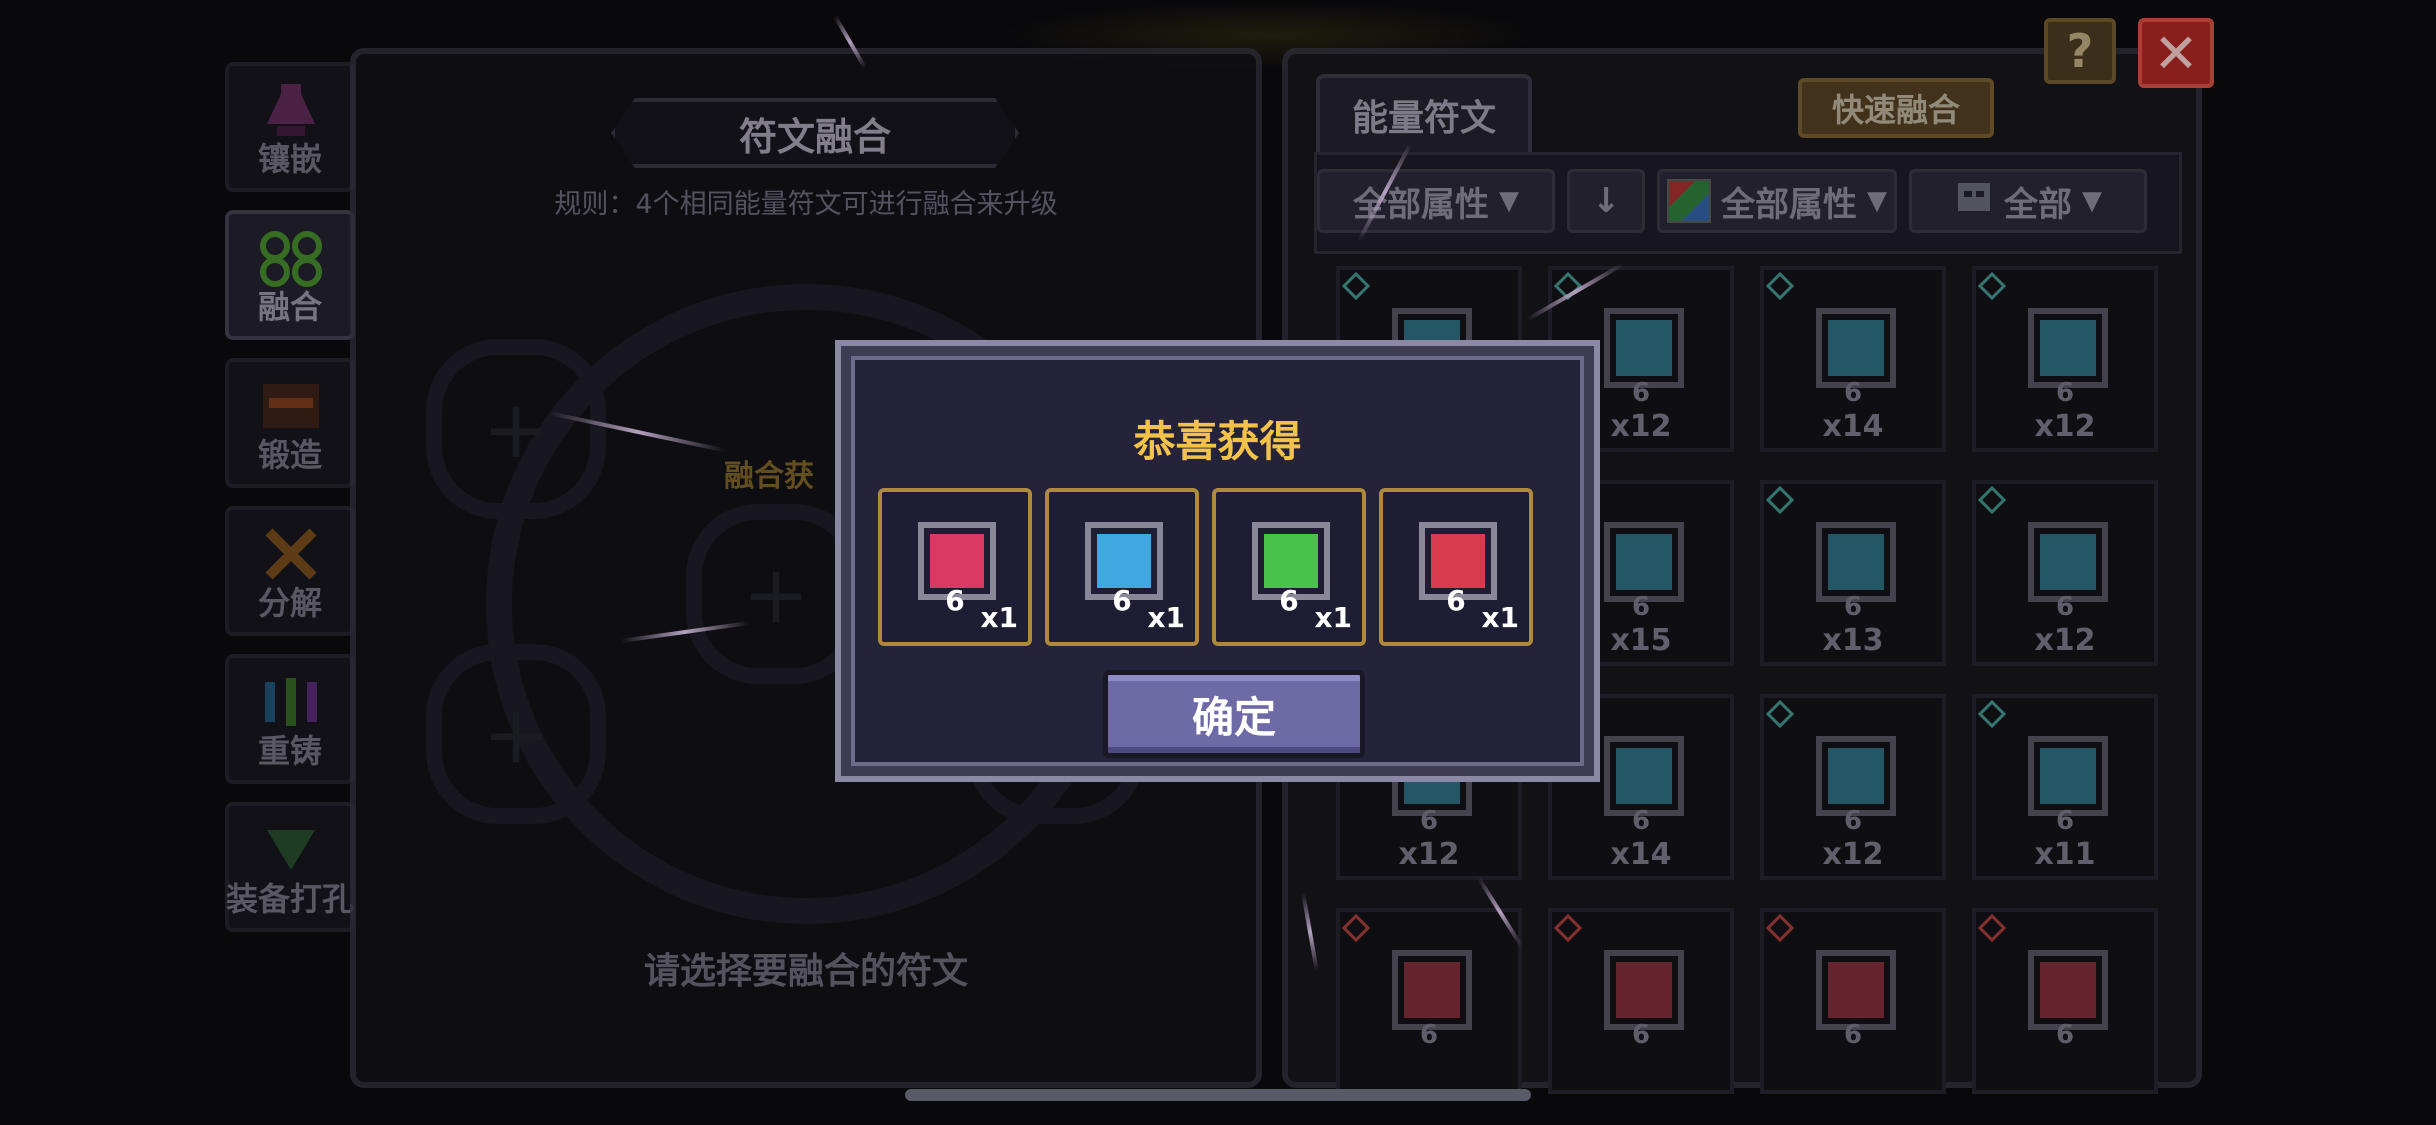  I want to click on home-indicator, so click(1218, 1095).